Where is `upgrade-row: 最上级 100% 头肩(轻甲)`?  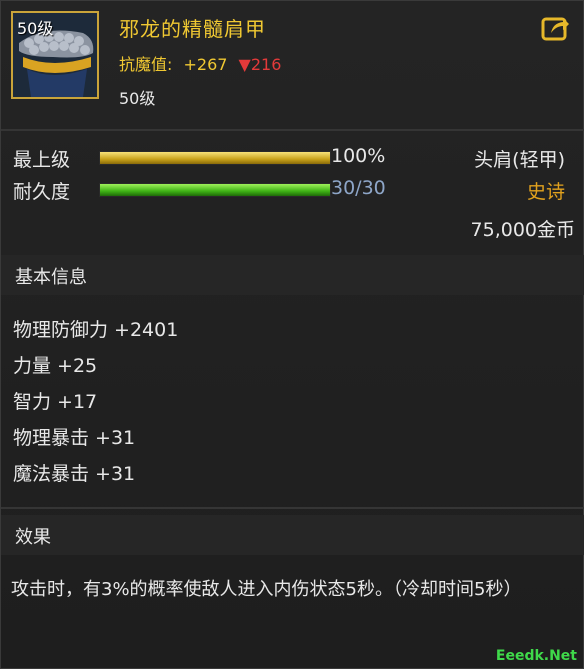
upgrade-row: 最上级 100% 头肩(轻甲) is located at coordinates (293, 158).